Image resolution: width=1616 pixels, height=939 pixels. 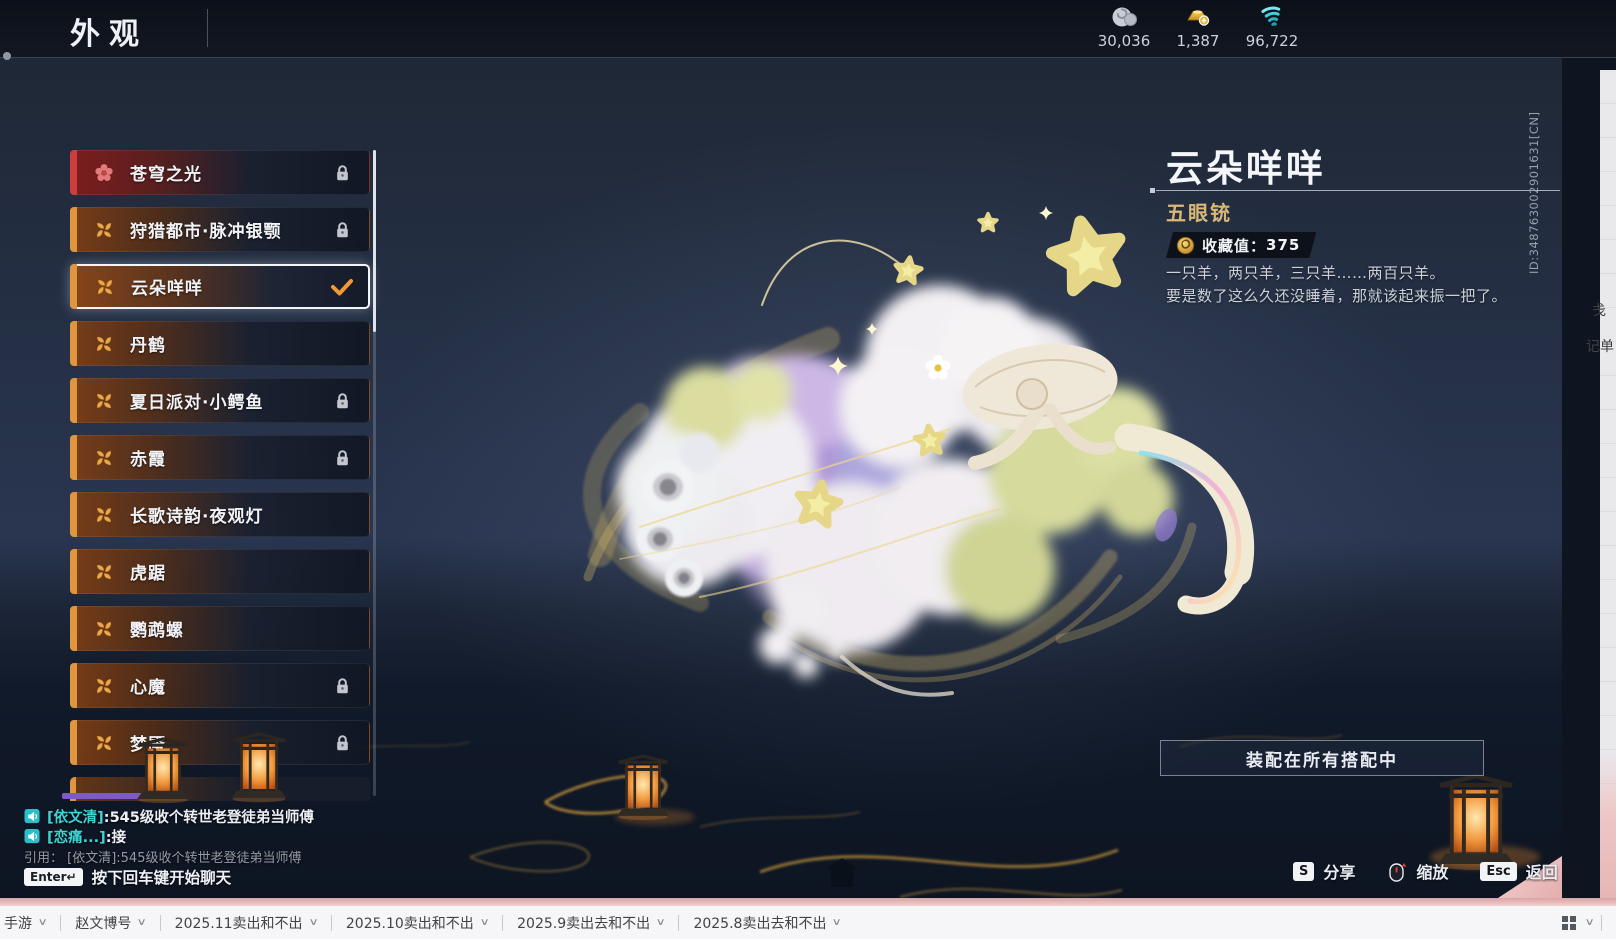 I want to click on sheet-tab-5: 2025.8卖出去和不出 ∨, so click(x=766, y=923).